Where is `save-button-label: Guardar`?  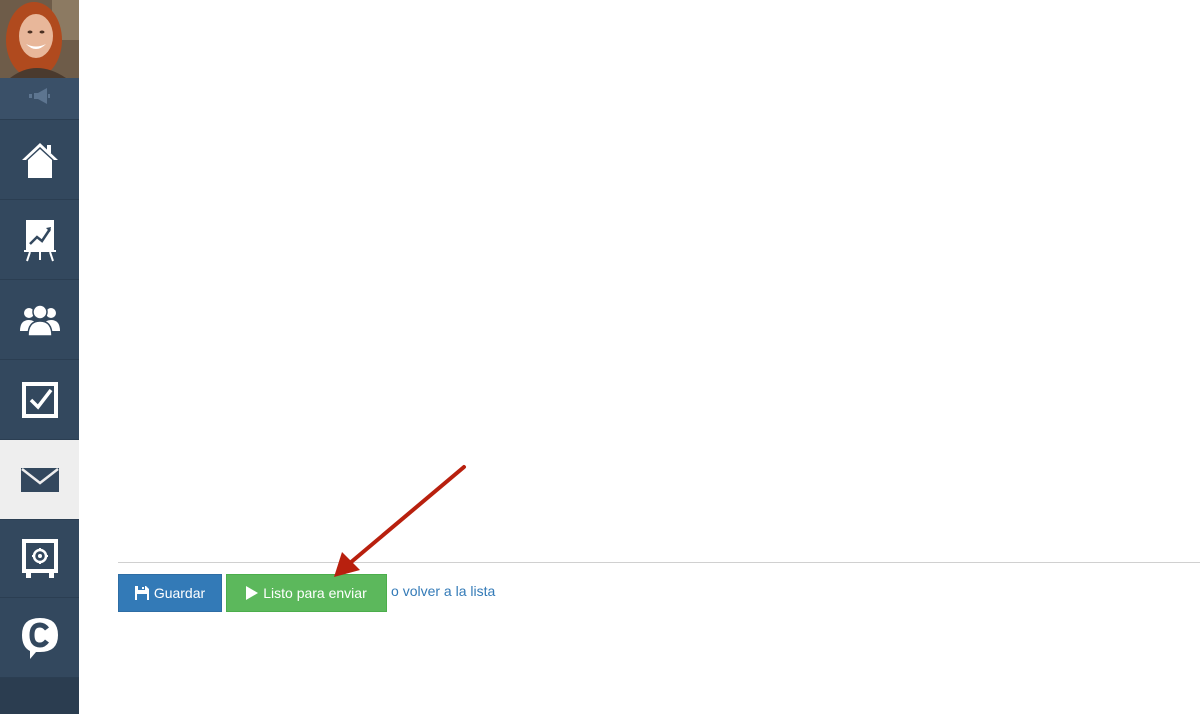 save-button-label: Guardar is located at coordinates (179, 593).